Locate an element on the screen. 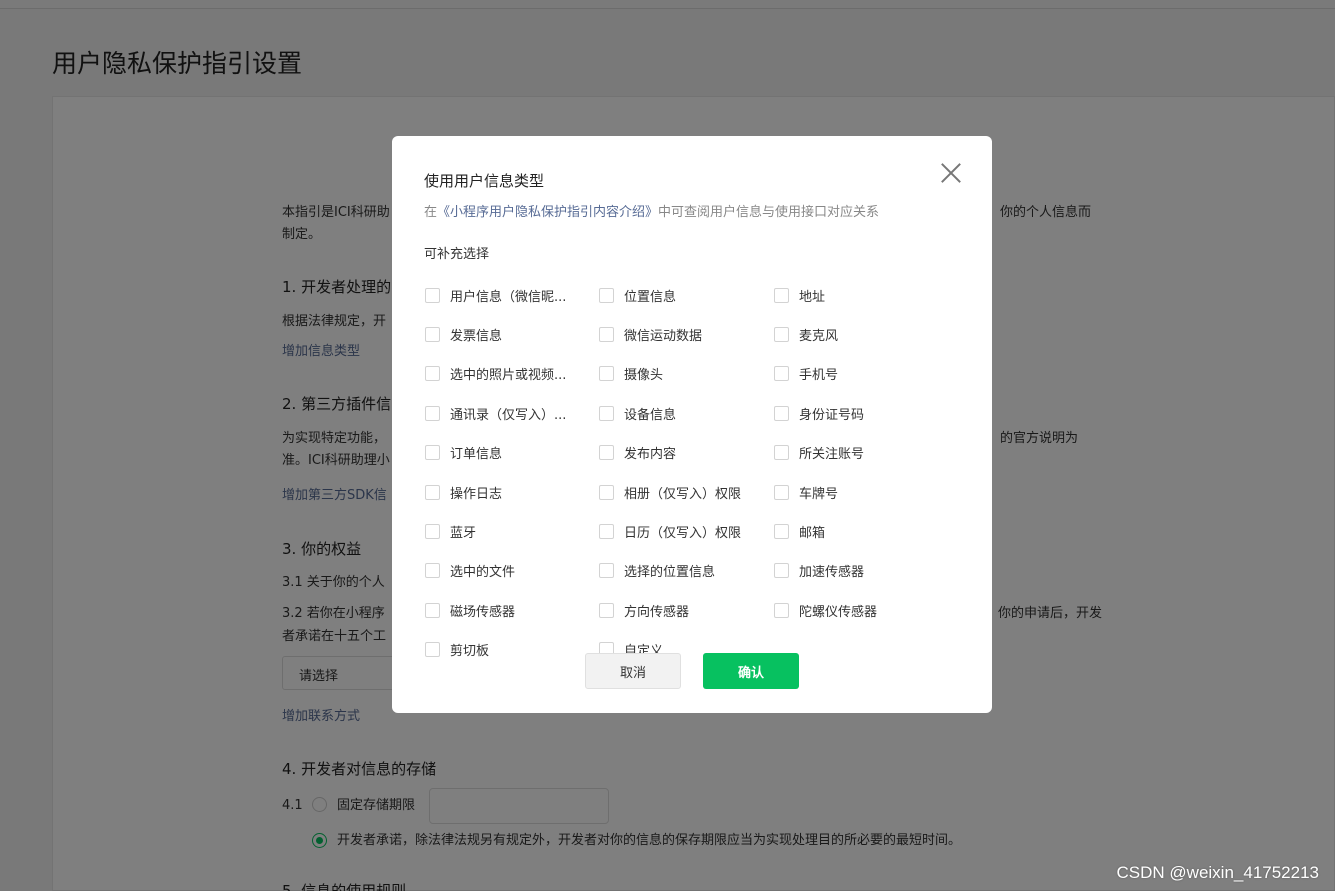 The width and height of the screenshot is (1335, 891). option-label: 车牌号 is located at coordinates (819, 494).